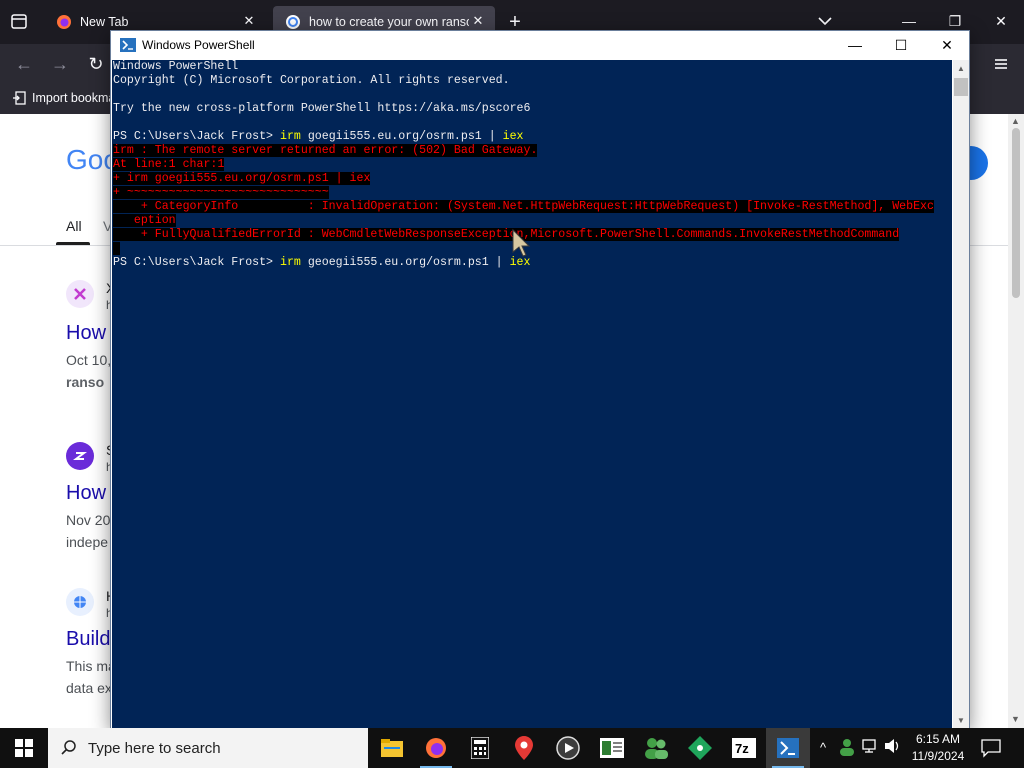  I want to click on notification-icon, so click(991, 748).